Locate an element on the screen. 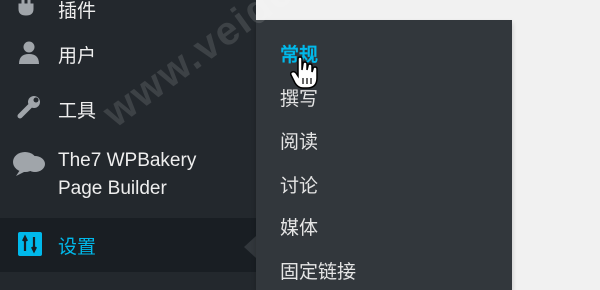 The width and height of the screenshot is (600, 290). speech-bubble-icon is located at coordinates (29, 164).